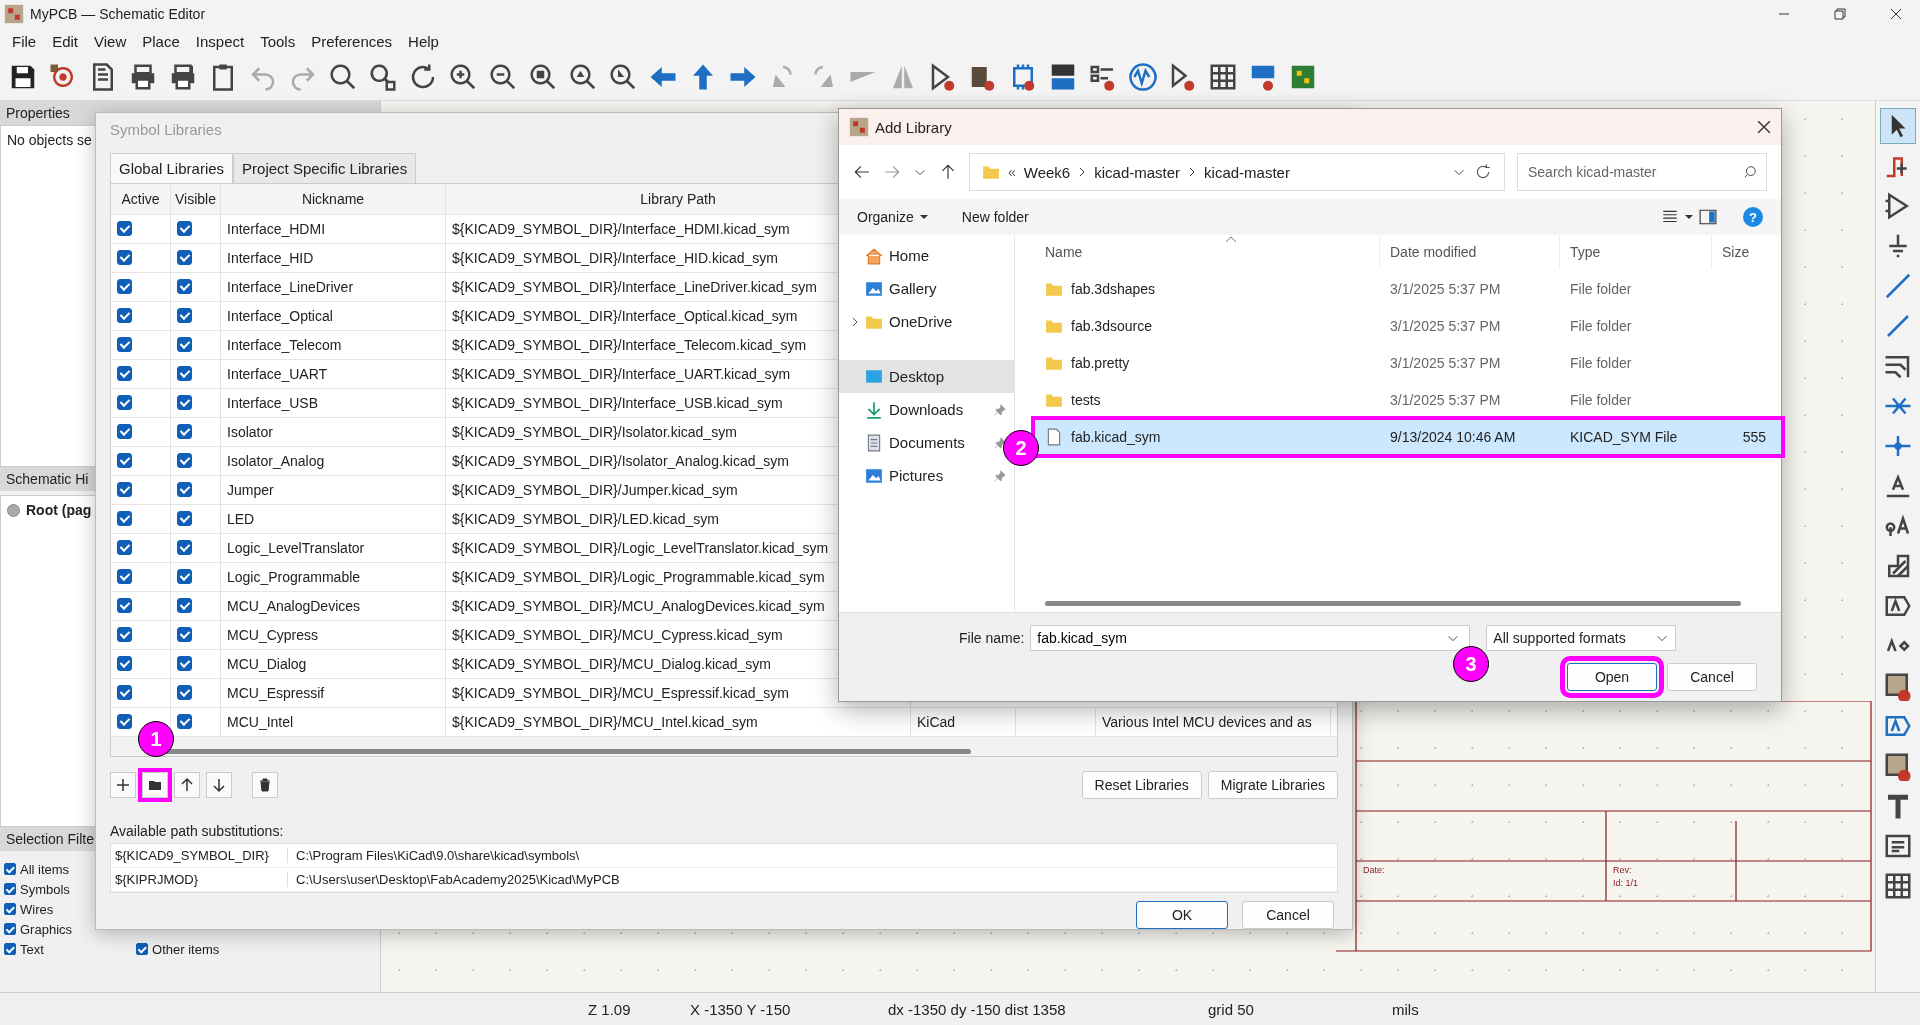 This screenshot has height=1025, width=1920. I want to click on tree-item: Root (pag, so click(59, 510).